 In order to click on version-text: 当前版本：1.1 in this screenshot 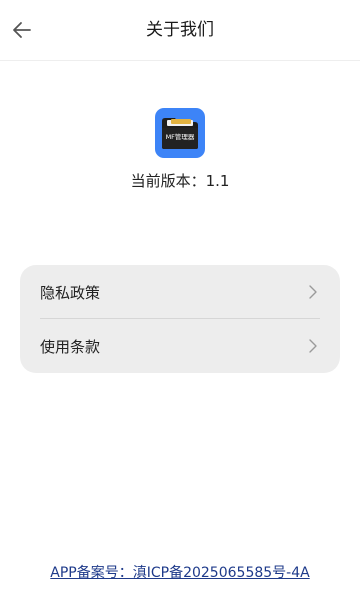, I will do `click(180, 181)`.